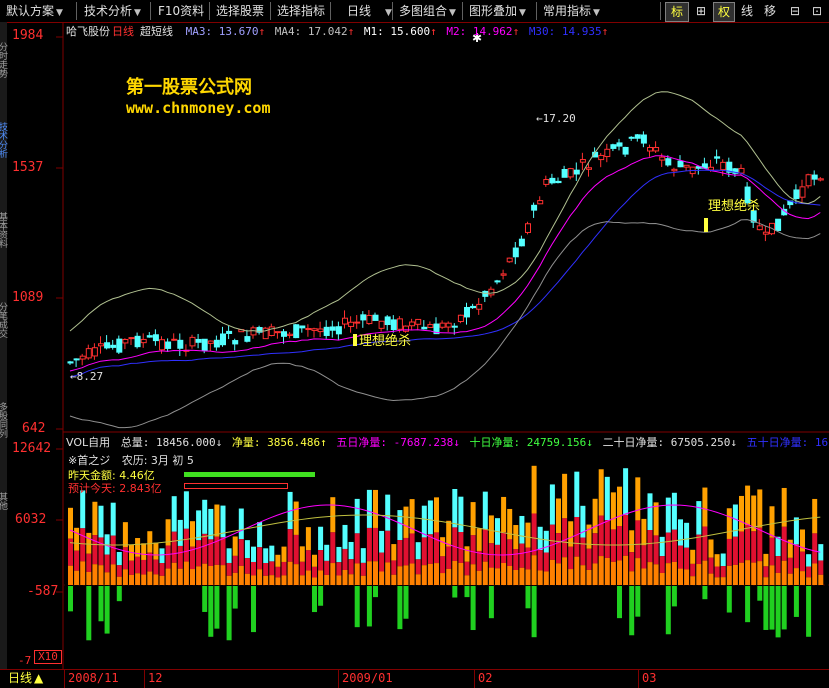  I want to click on period-status: 日线 ▲, so click(25, 678).